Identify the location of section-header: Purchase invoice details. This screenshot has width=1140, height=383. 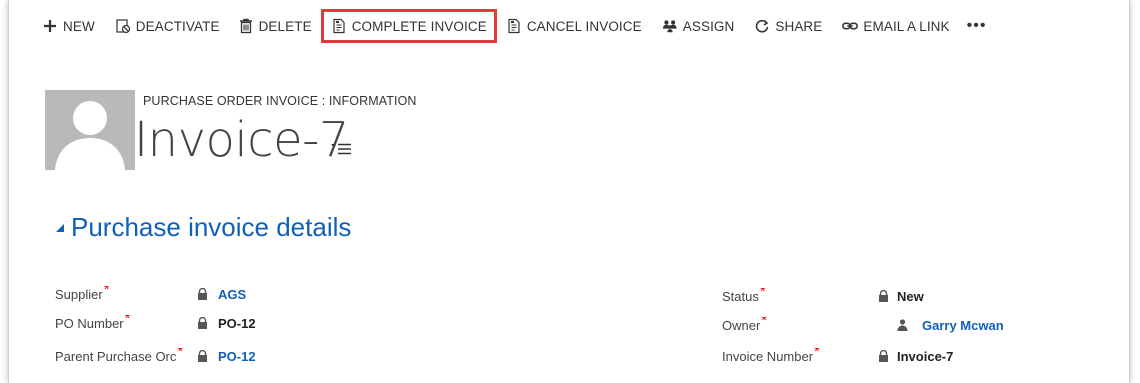
(203, 227).